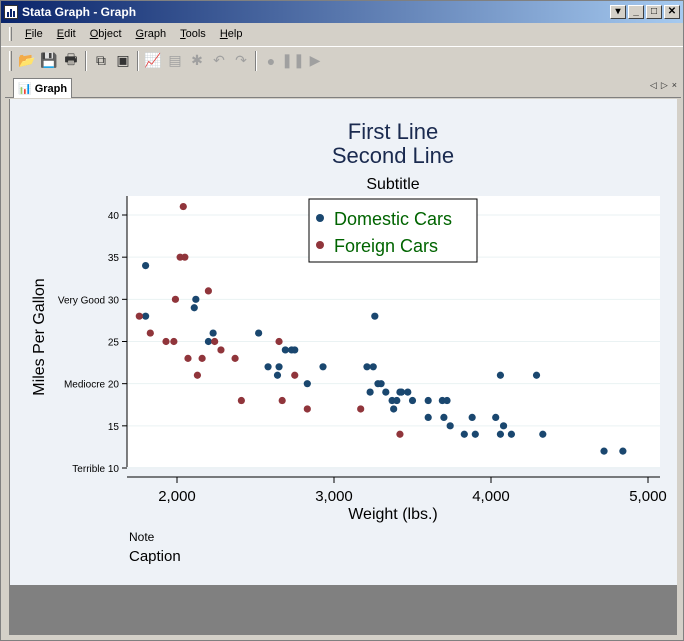 The image size is (684, 641). Describe the element at coordinates (49, 61) in the screenshot. I see `save-icon: 💾` at that location.